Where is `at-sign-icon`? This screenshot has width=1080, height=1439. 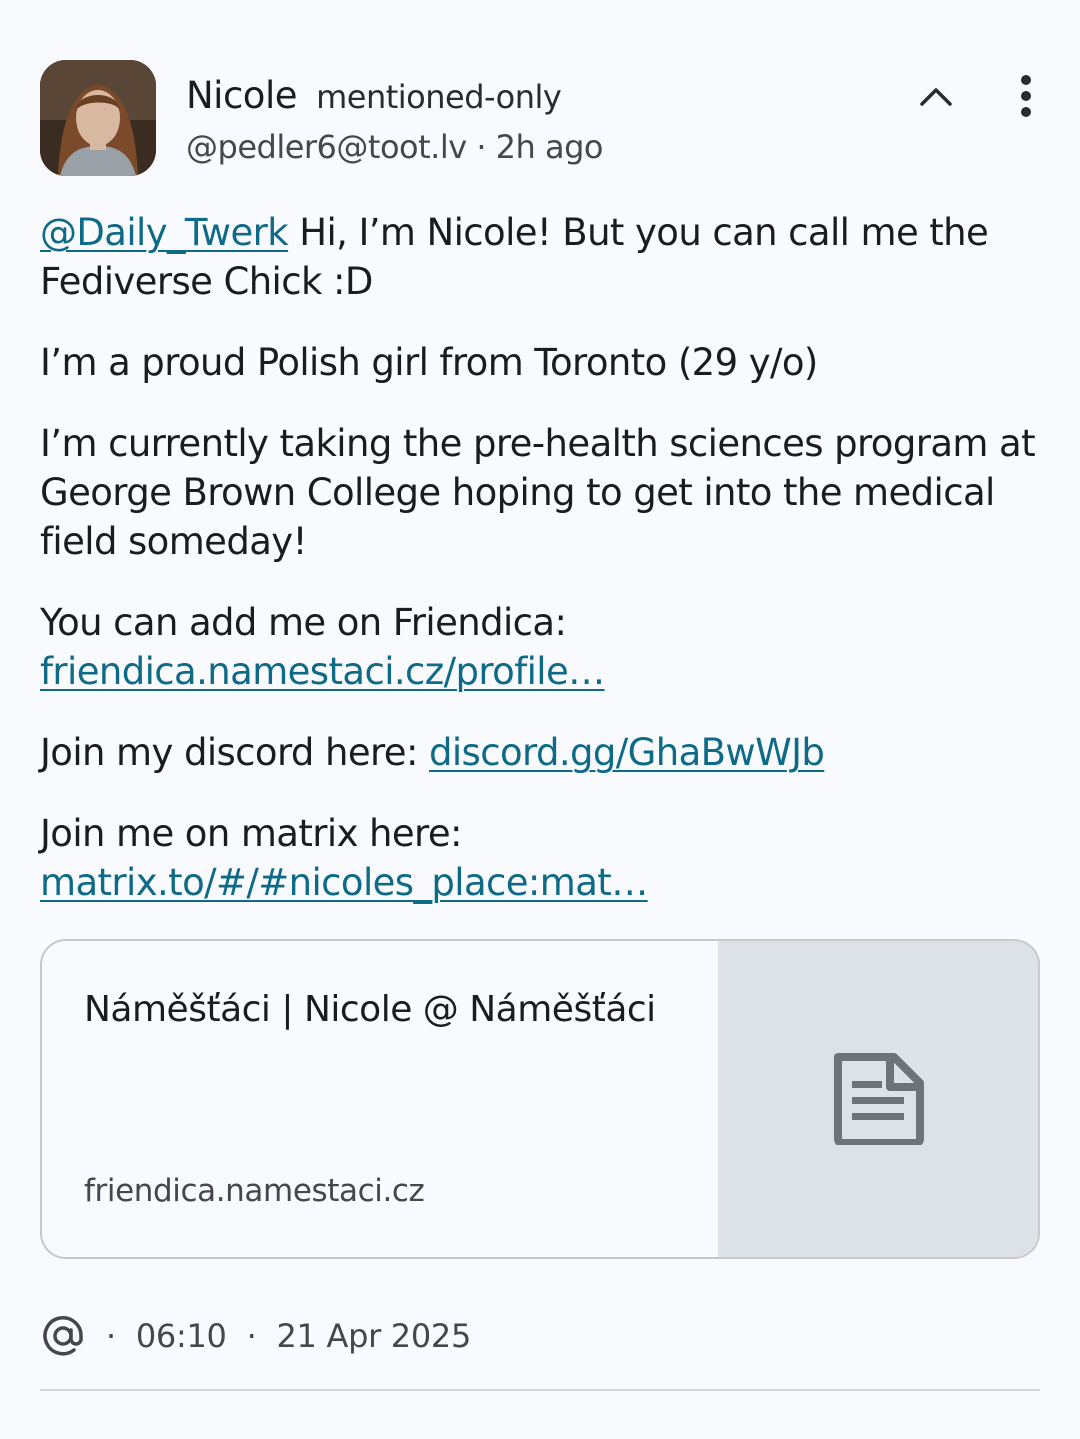 at-sign-icon is located at coordinates (63, 1336).